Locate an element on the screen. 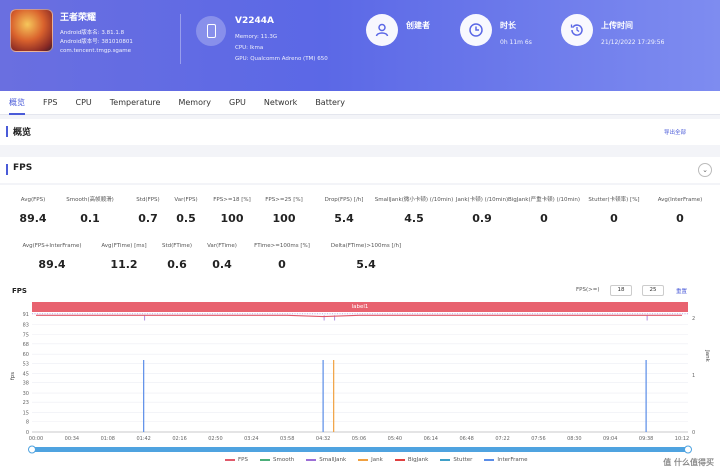 The width and height of the screenshot is (720, 472). metric-value: 89.4 is located at coordinates (52, 264).